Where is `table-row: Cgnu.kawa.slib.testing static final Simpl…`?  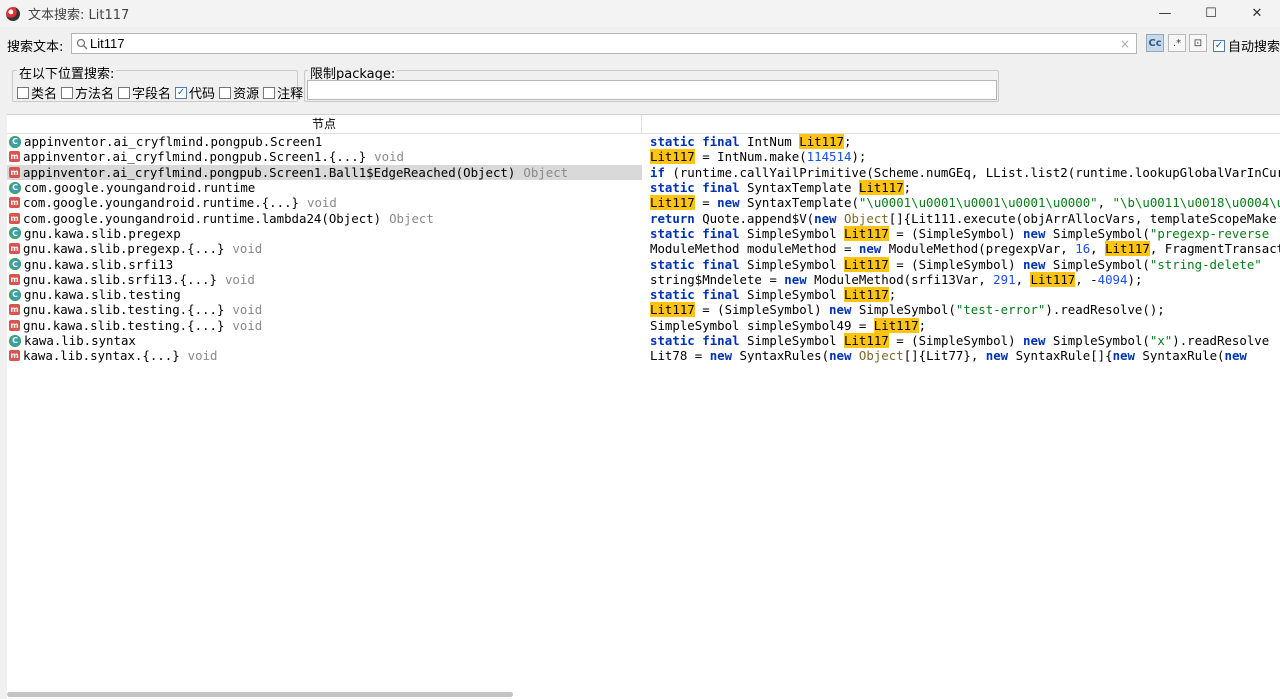
table-row: Cgnu.kawa.slib.testing static final Simpl… is located at coordinates (643, 295).